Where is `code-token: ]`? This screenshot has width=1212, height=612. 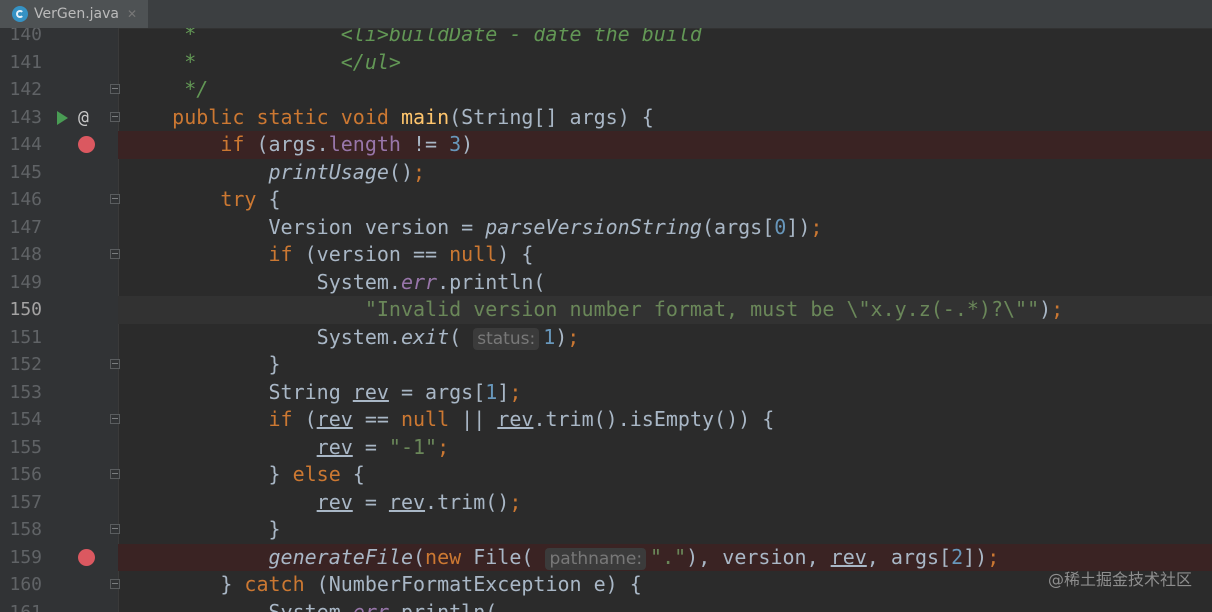
code-token: ] is located at coordinates (503, 391).